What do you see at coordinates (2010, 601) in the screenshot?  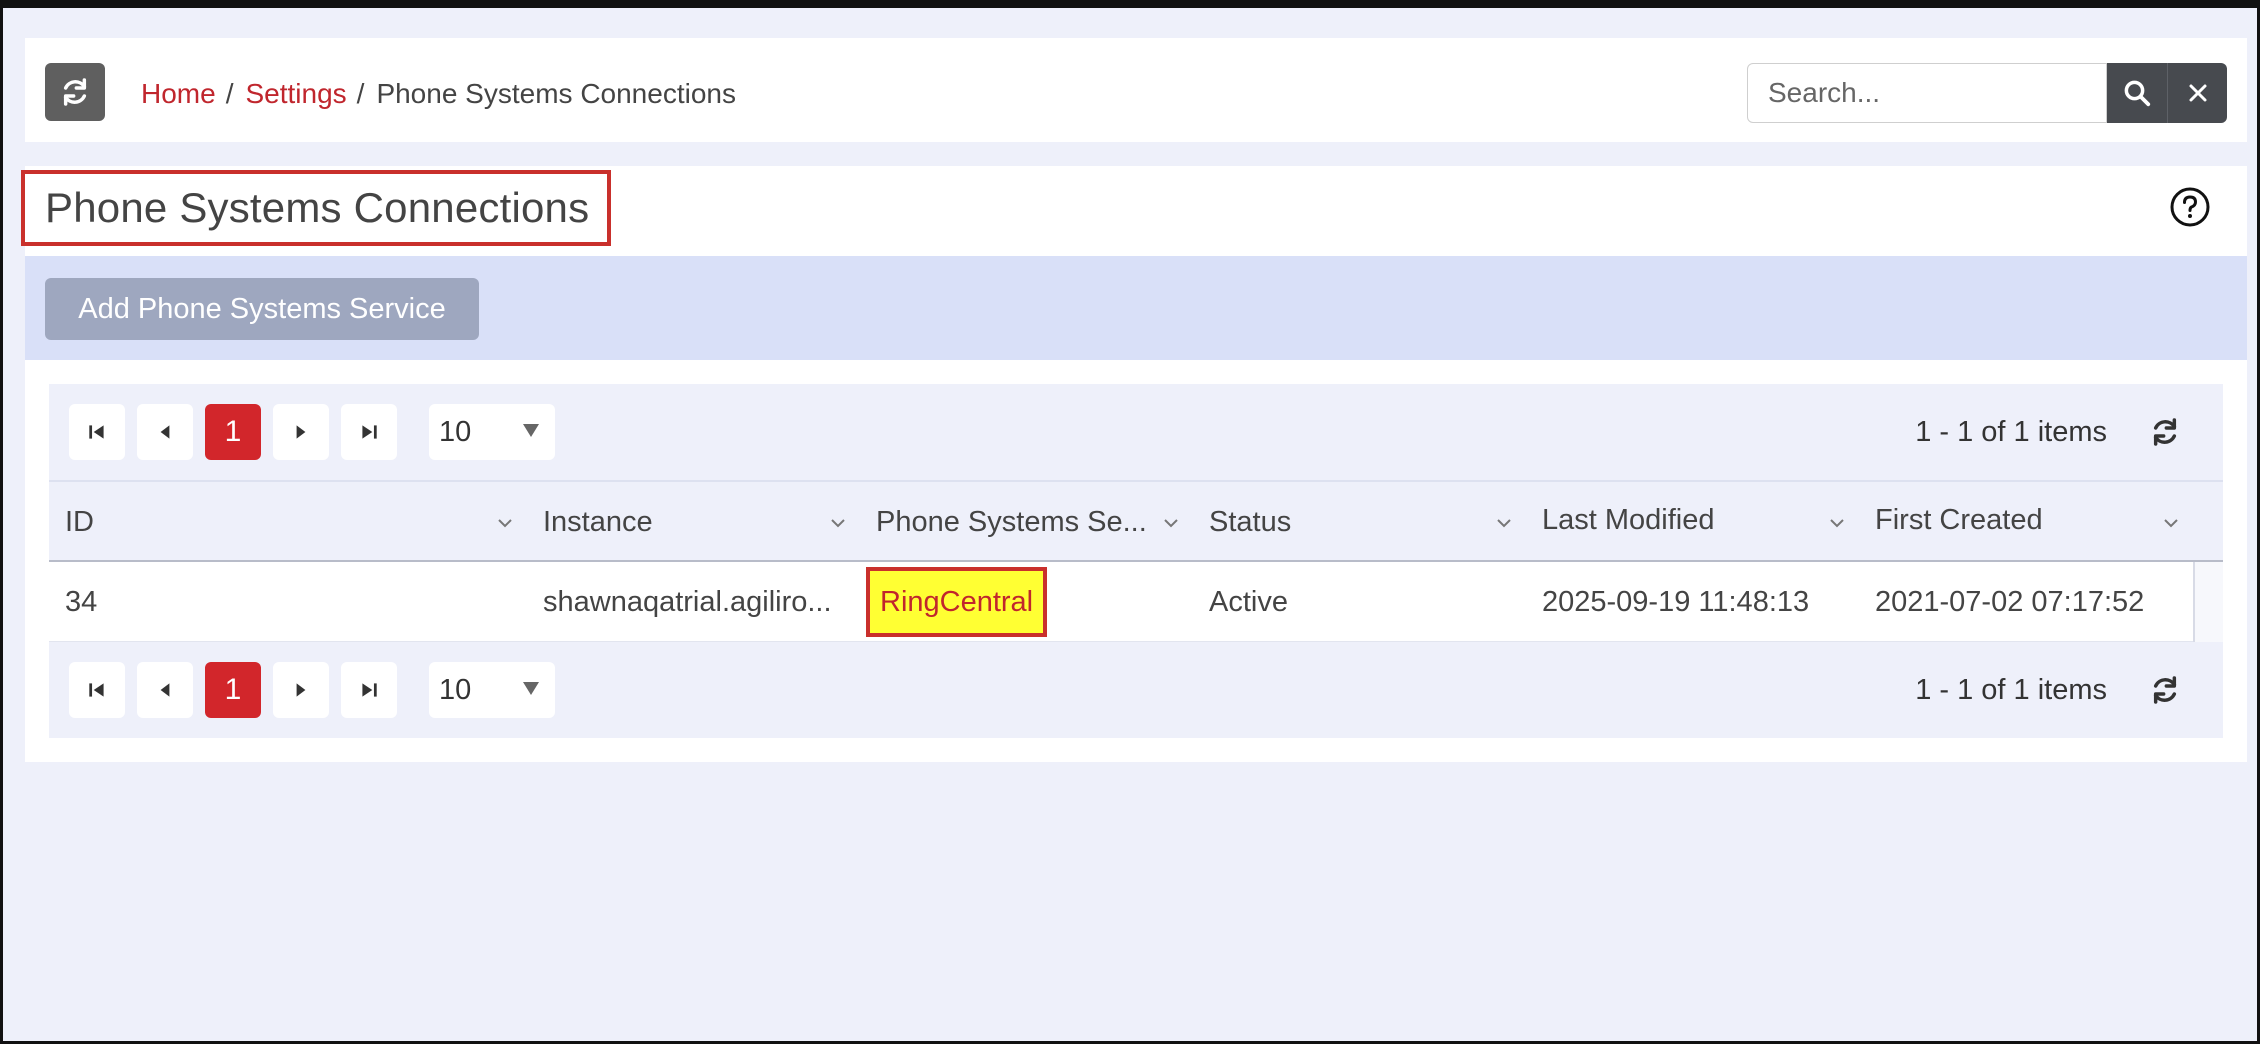 I see `cell-first-created: 2021-07-02 07:17:52` at bounding box center [2010, 601].